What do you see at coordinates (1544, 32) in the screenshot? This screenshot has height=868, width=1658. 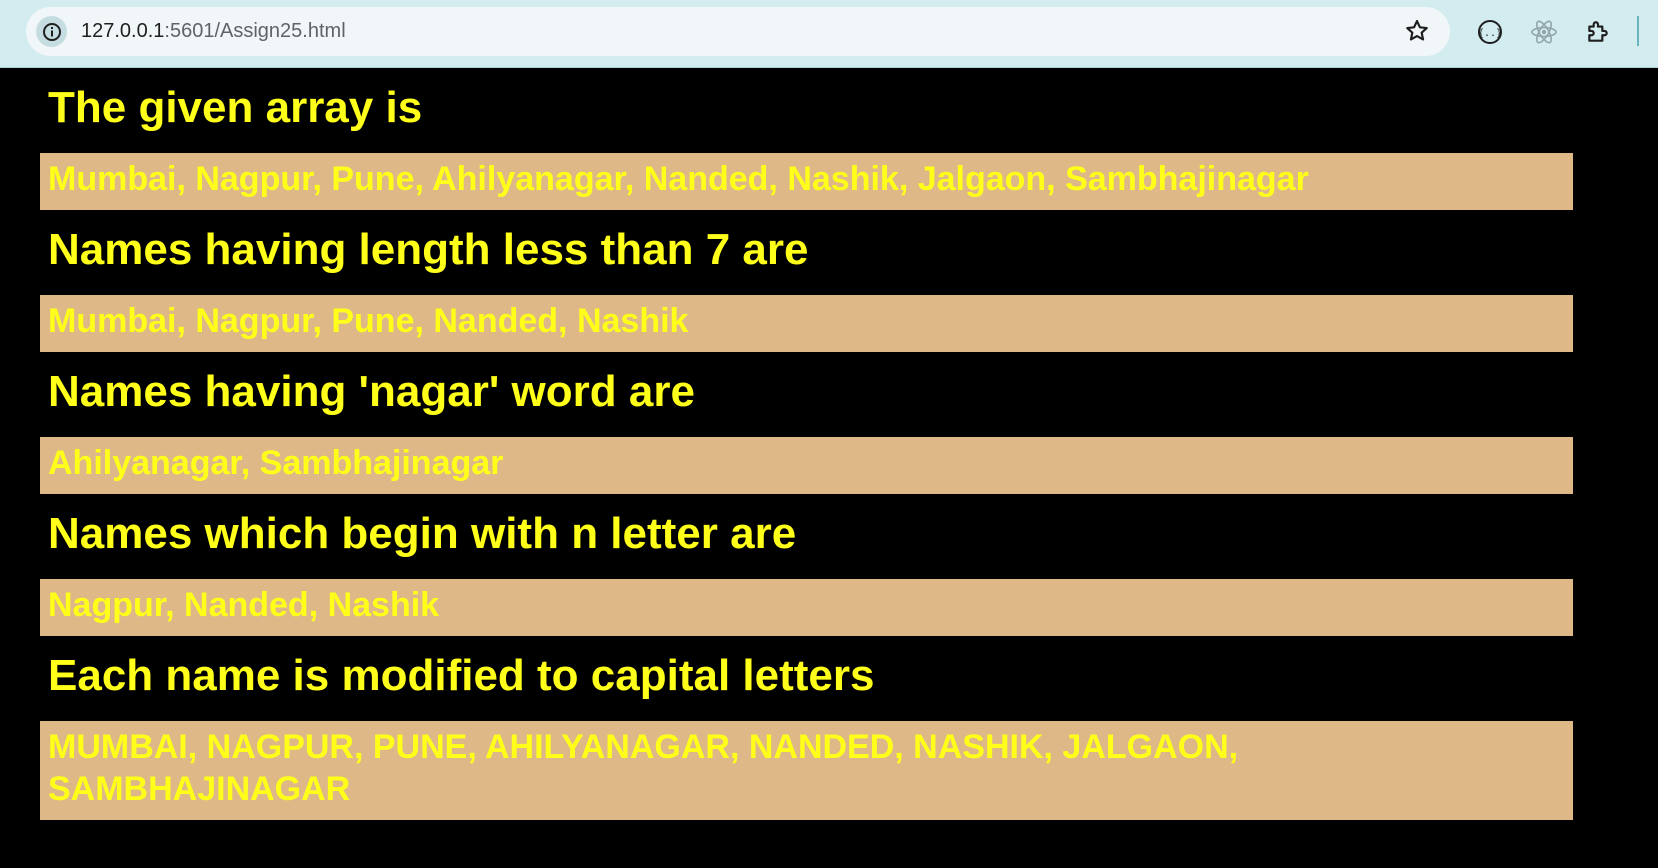 I see `react-devtools-icon` at bounding box center [1544, 32].